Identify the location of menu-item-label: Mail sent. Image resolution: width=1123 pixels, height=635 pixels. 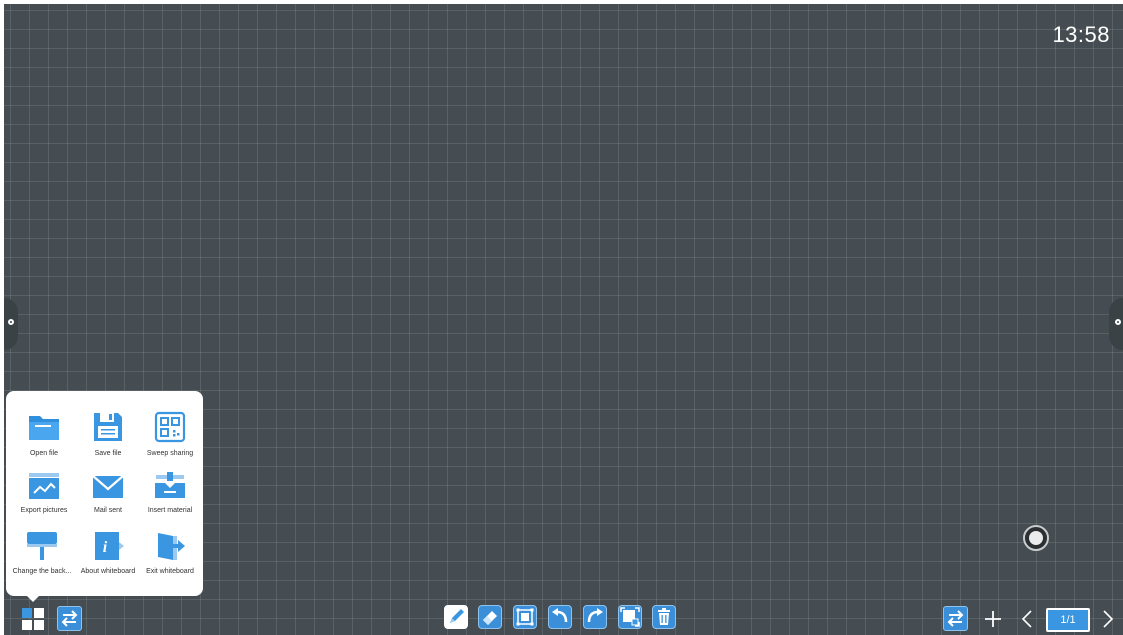
(107, 510).